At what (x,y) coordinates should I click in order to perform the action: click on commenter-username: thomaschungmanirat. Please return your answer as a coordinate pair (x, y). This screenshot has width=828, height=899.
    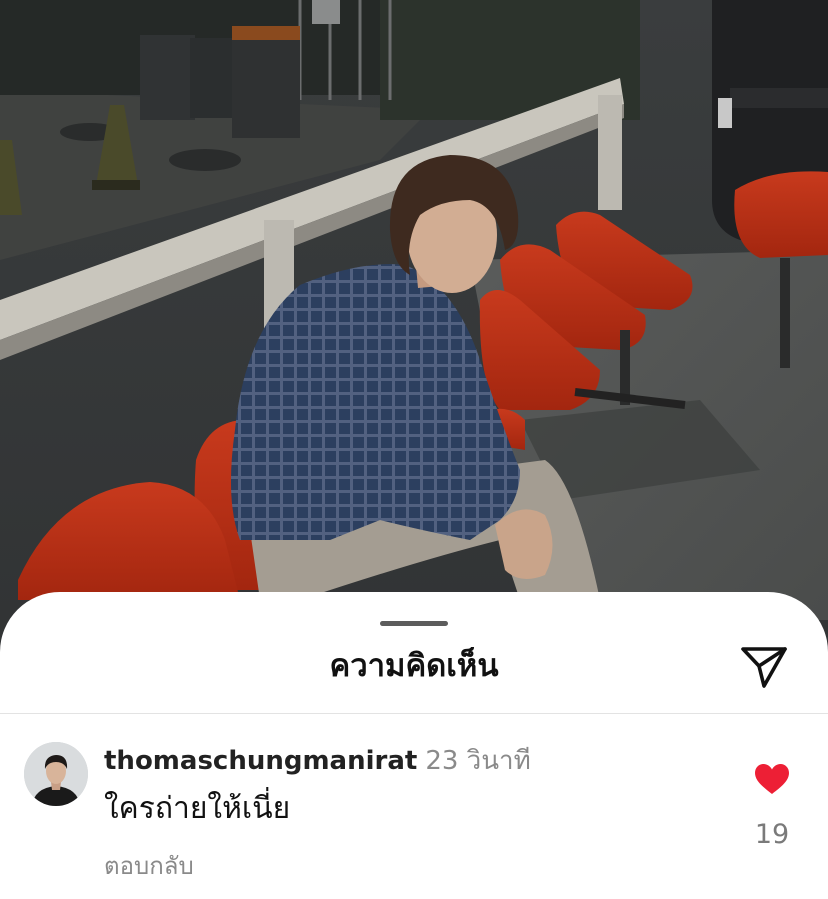
    Looking at the image, I should click on (260, 761).